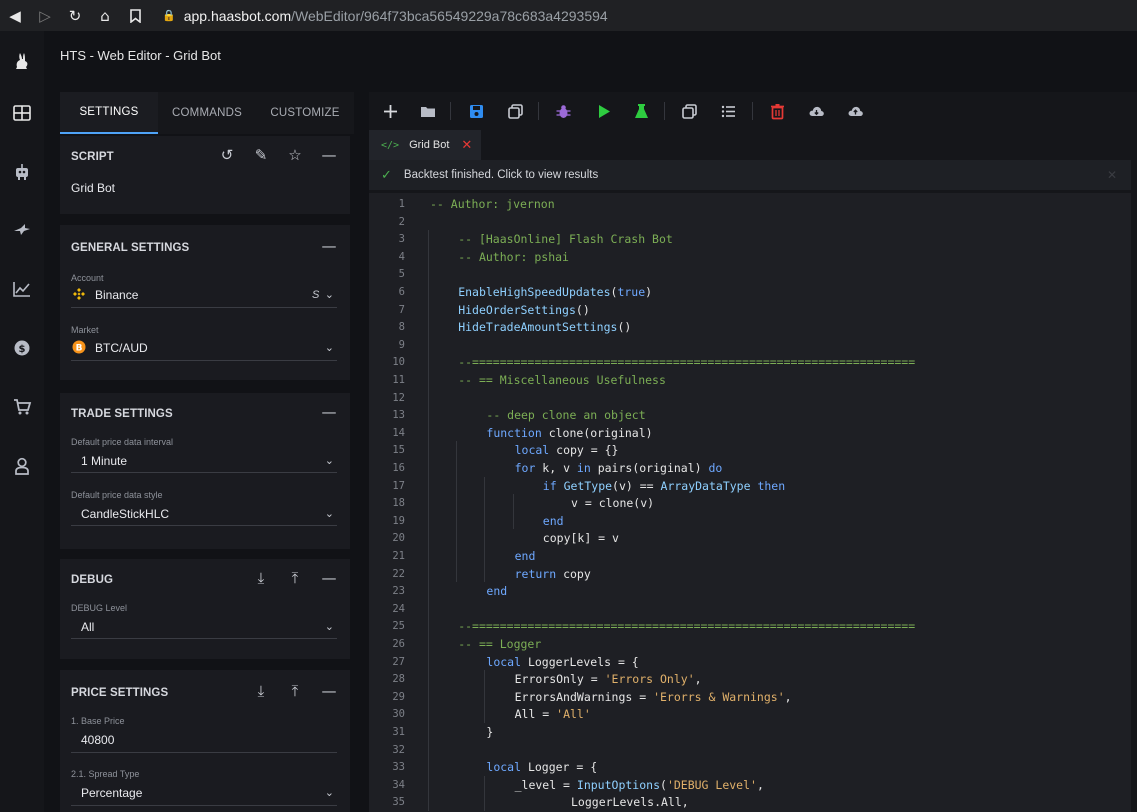 Image resolution: width=1137 pixels, height=812 pixels. I want to click on forward-icon: ▷, so click(45, 15).